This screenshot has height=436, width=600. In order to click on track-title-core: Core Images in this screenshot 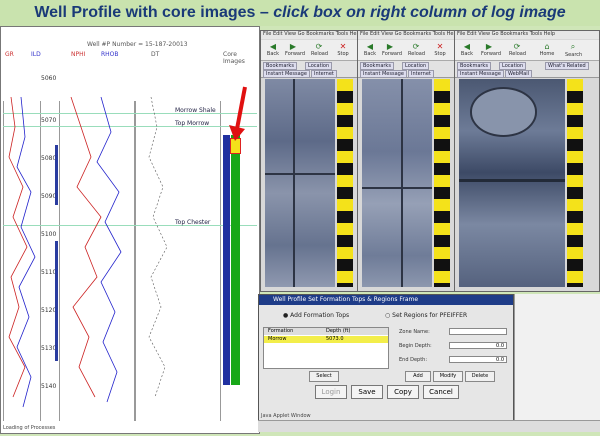, I will do `click(234, 58)`.